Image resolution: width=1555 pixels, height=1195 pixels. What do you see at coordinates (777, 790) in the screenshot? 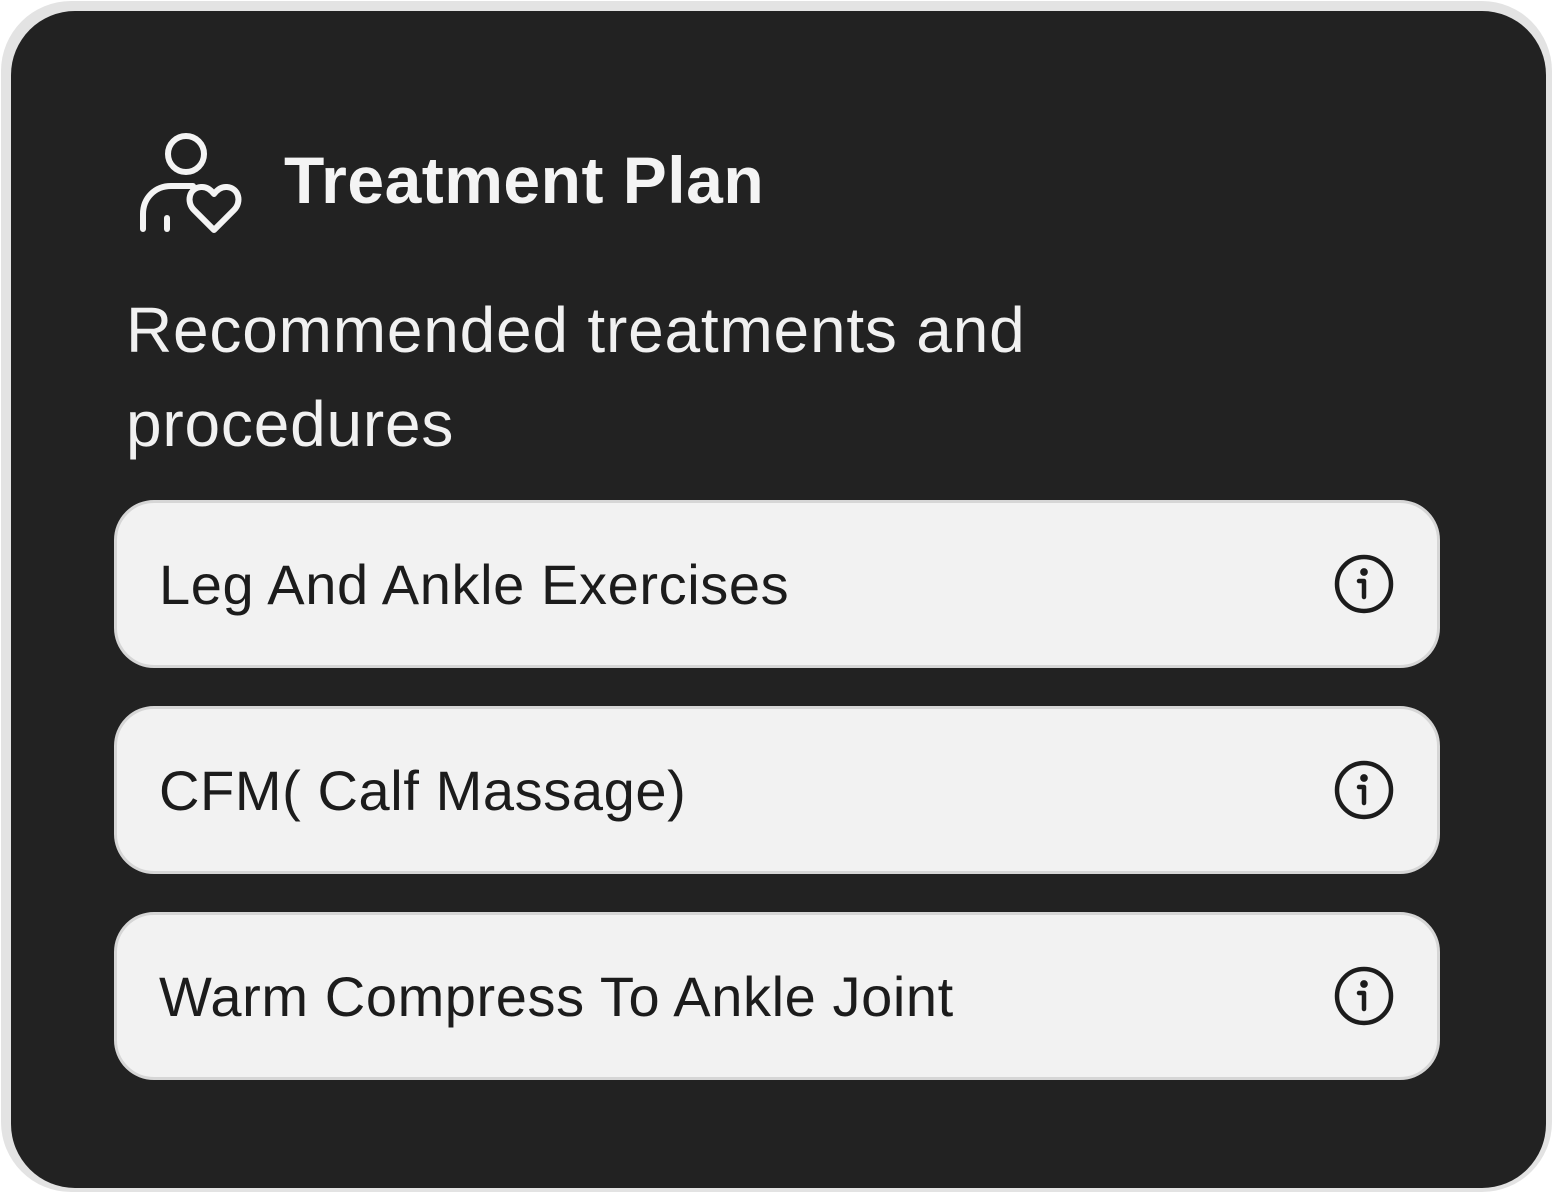
I see `treatment-item: CFM( Calf Massage)` at bounding box center [777, 790].